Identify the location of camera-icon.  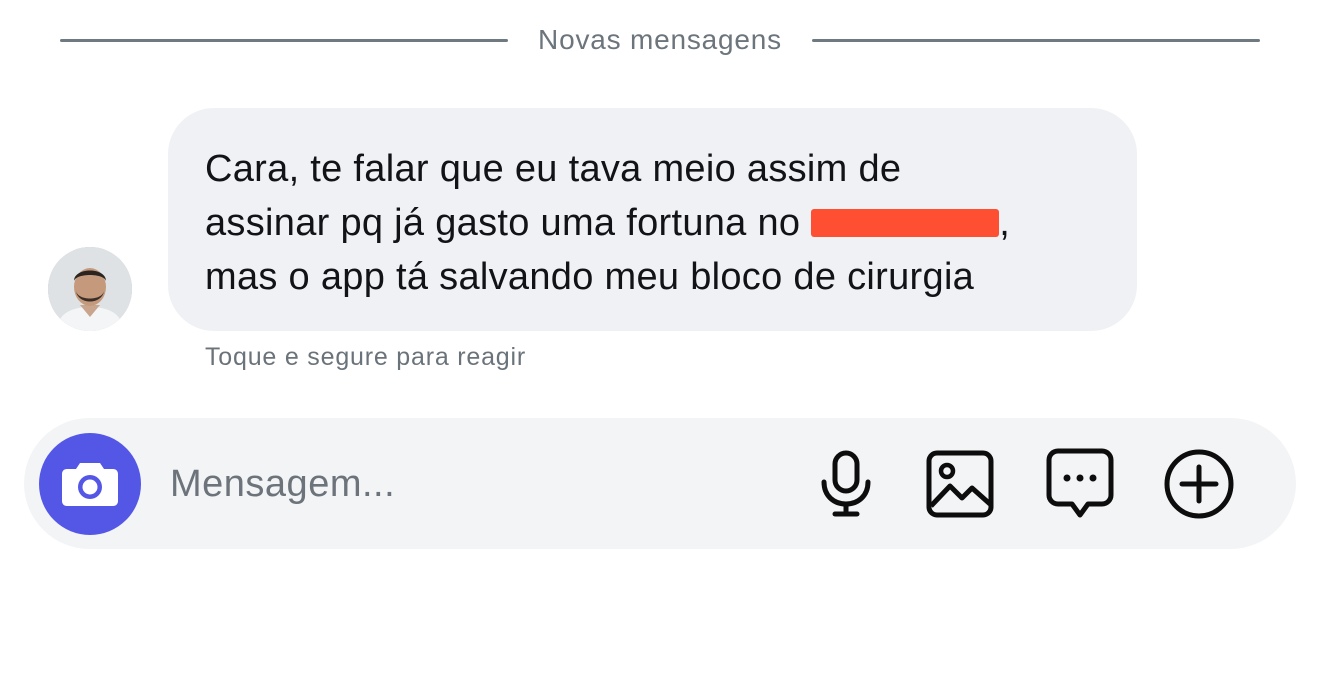
(90, 484).